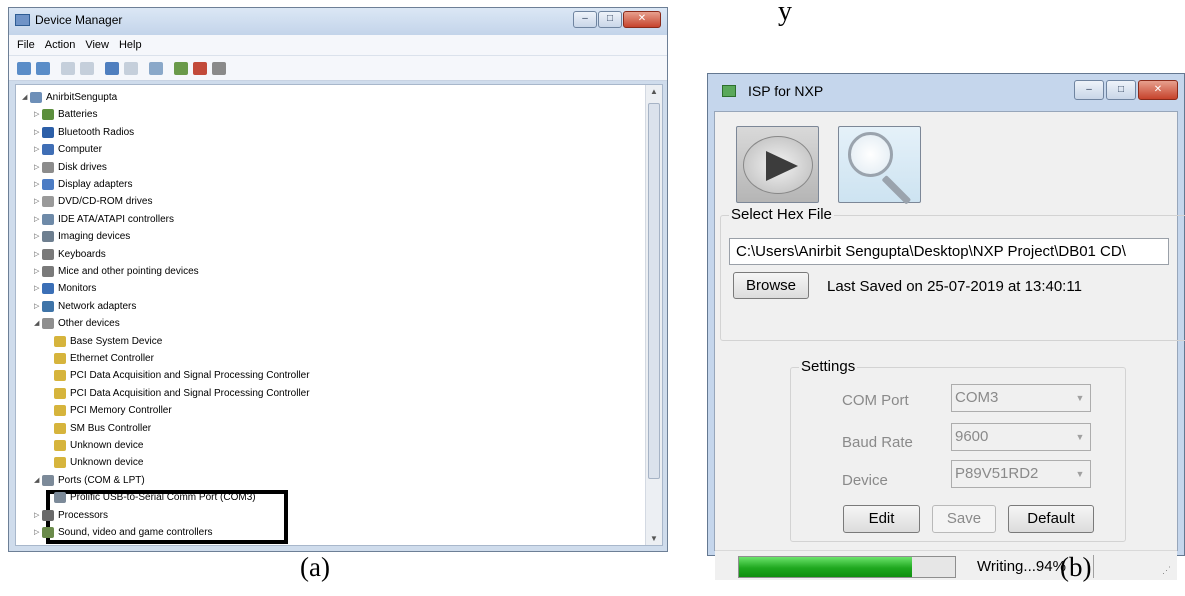 The image size is (1185, 596). I want to click on tree-item: ▷ Mice and other pointing devices, so click(116, 271).